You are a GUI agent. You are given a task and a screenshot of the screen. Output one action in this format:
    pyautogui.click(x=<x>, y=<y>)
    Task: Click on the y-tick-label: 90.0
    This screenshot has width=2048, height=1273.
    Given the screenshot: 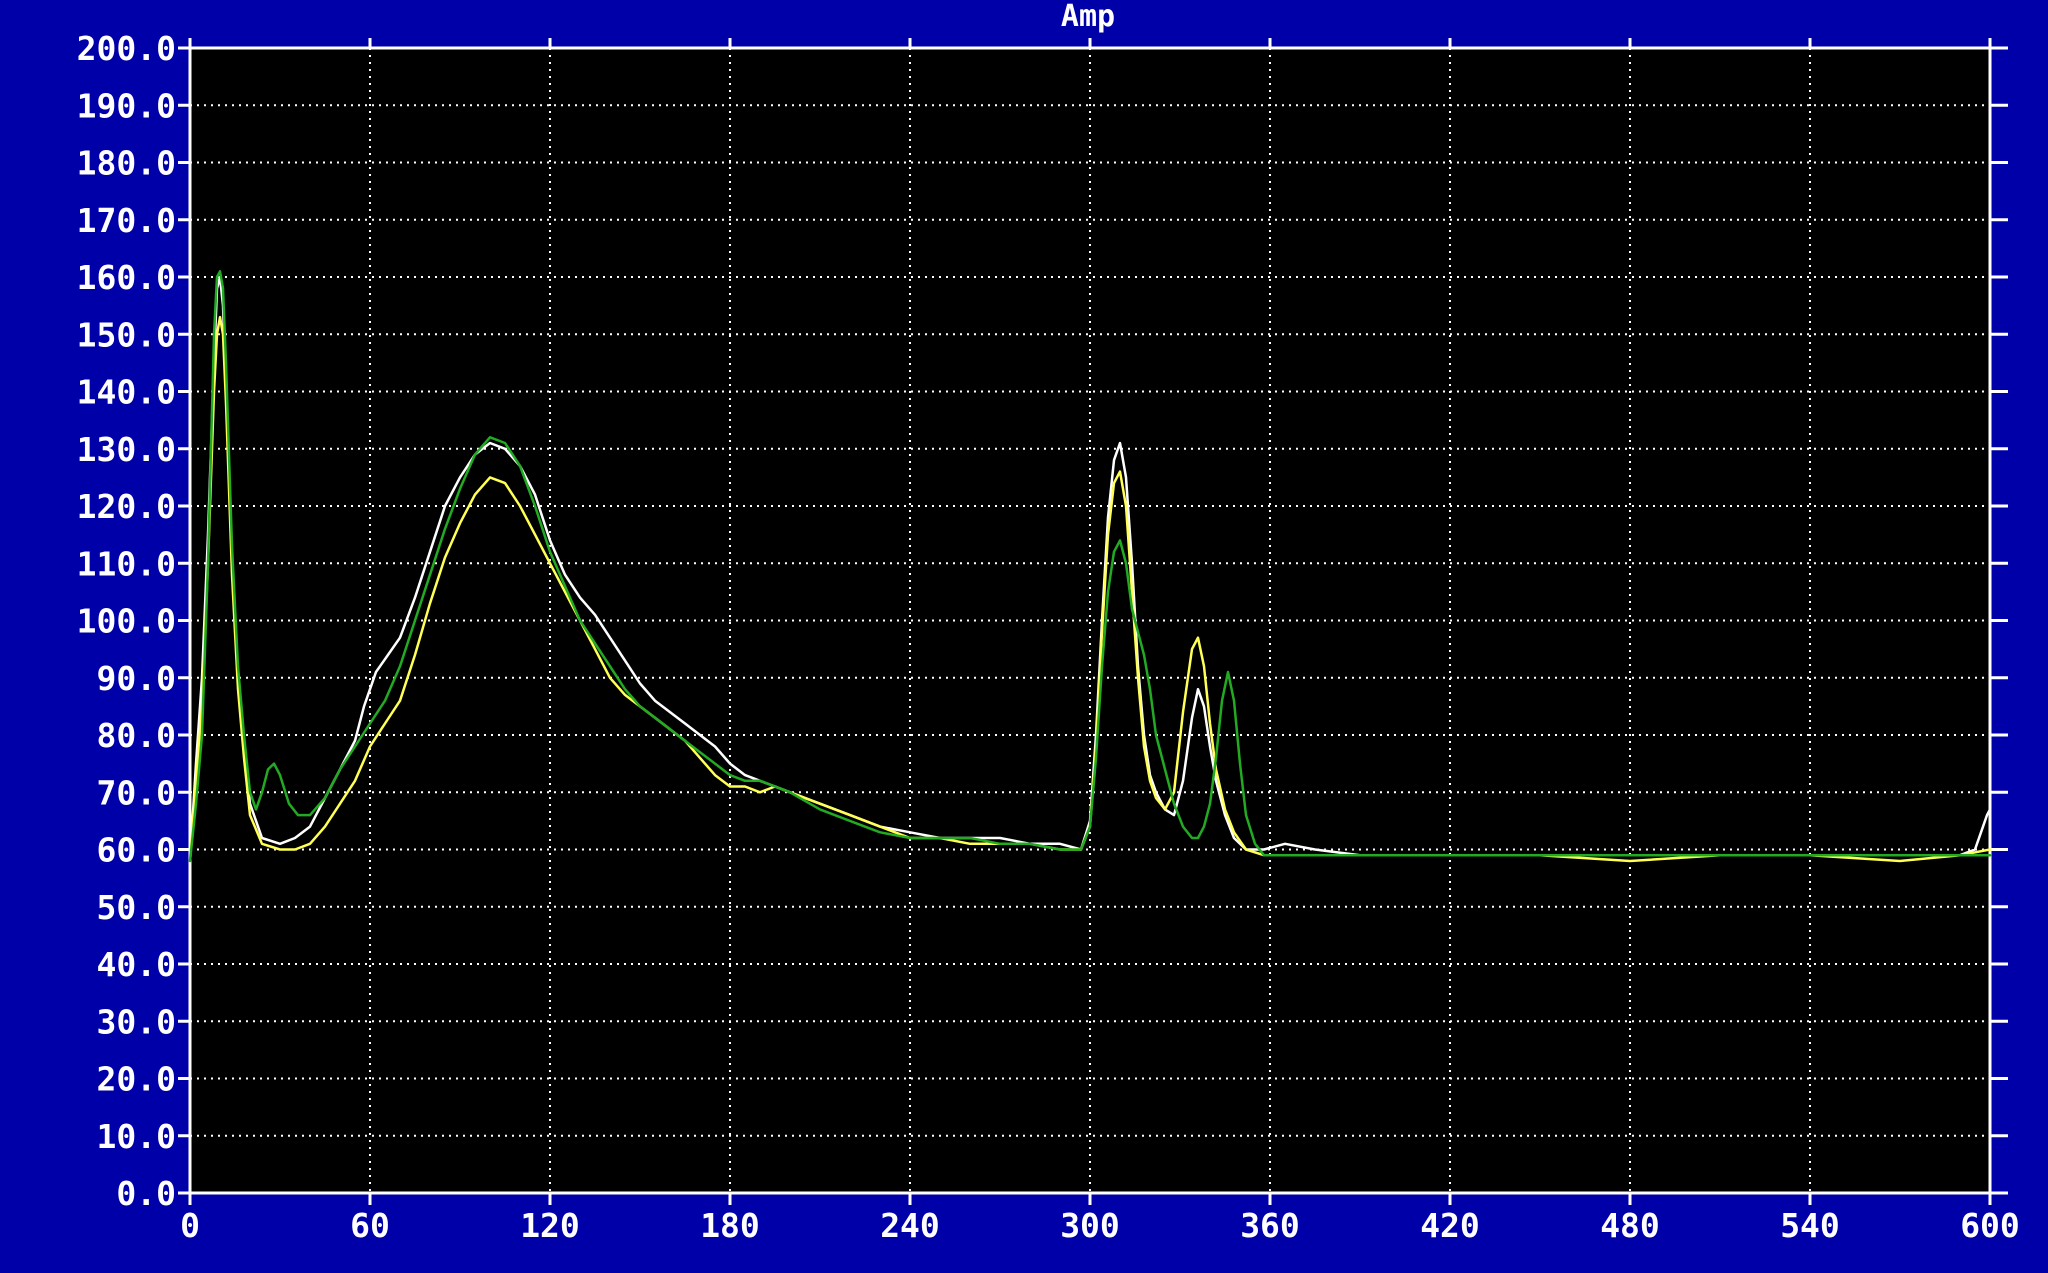 What is the action you would take?
    pyautogui.click(x=136, y=678)
    